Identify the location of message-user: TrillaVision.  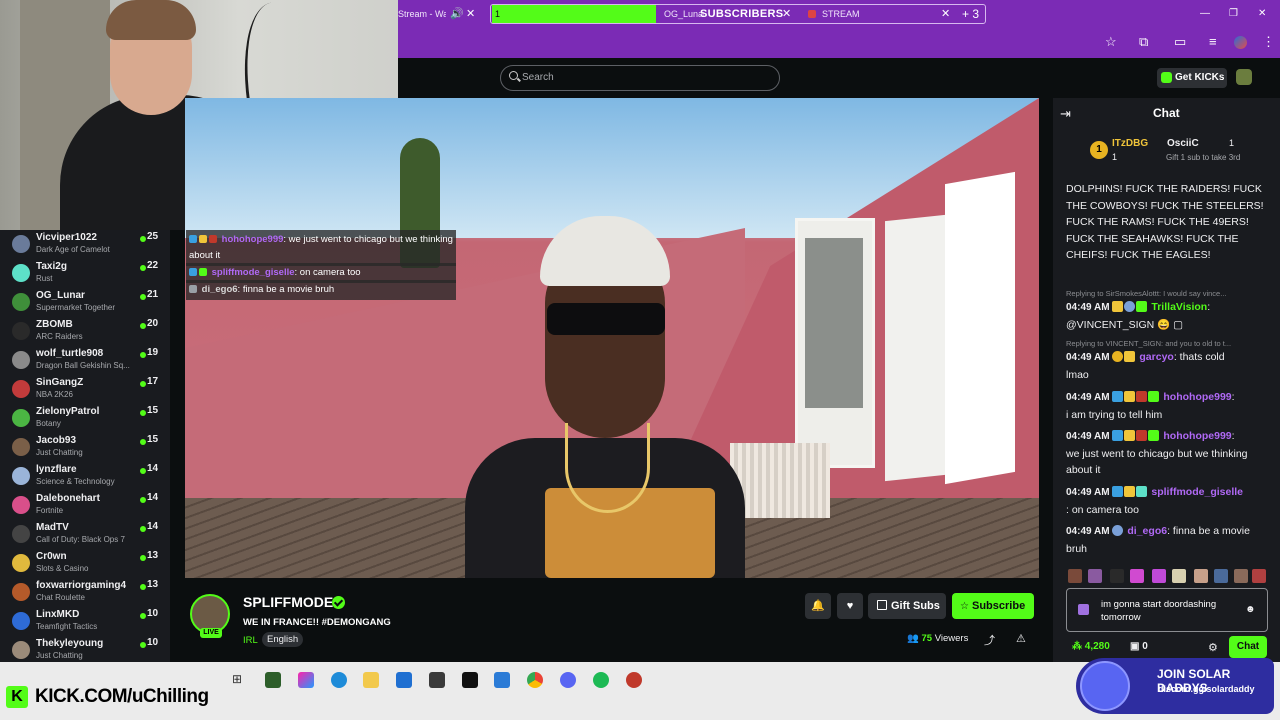
(1179, 307).